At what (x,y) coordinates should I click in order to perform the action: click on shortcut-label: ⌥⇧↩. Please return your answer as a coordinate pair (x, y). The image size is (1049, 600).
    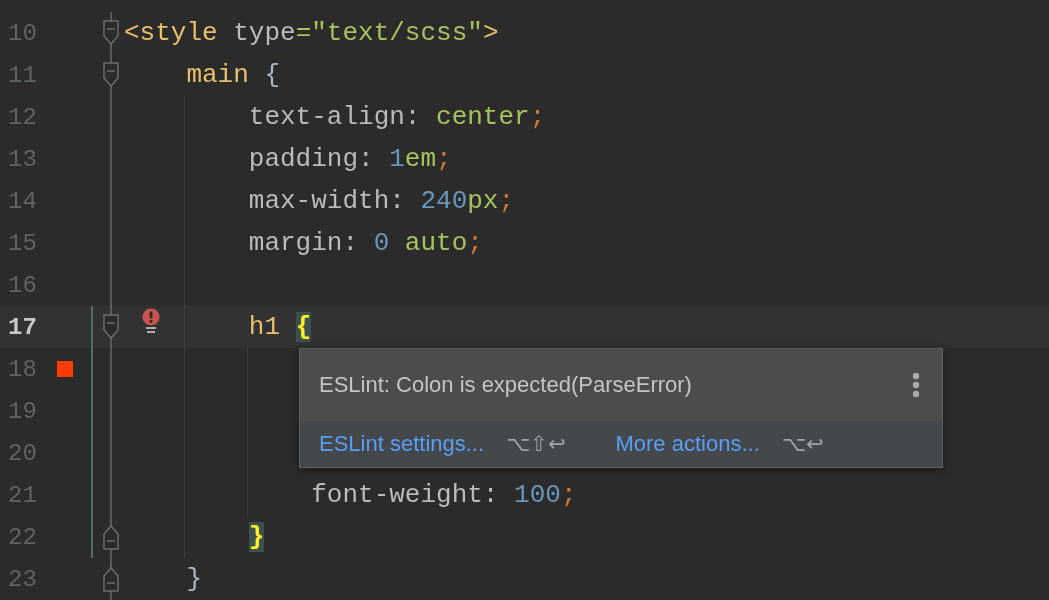
    Looking at the image, I should click on (536, 444).